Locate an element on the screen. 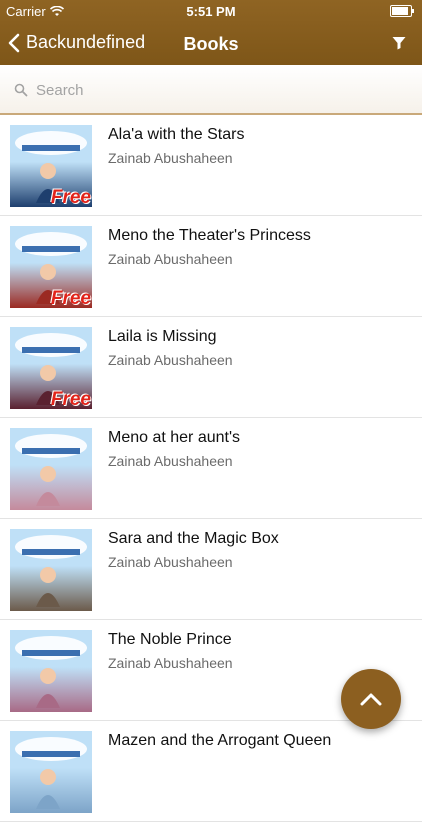 The width and height of the screenshot is (422, 822). search-bar is located at coordinates (211, 90).